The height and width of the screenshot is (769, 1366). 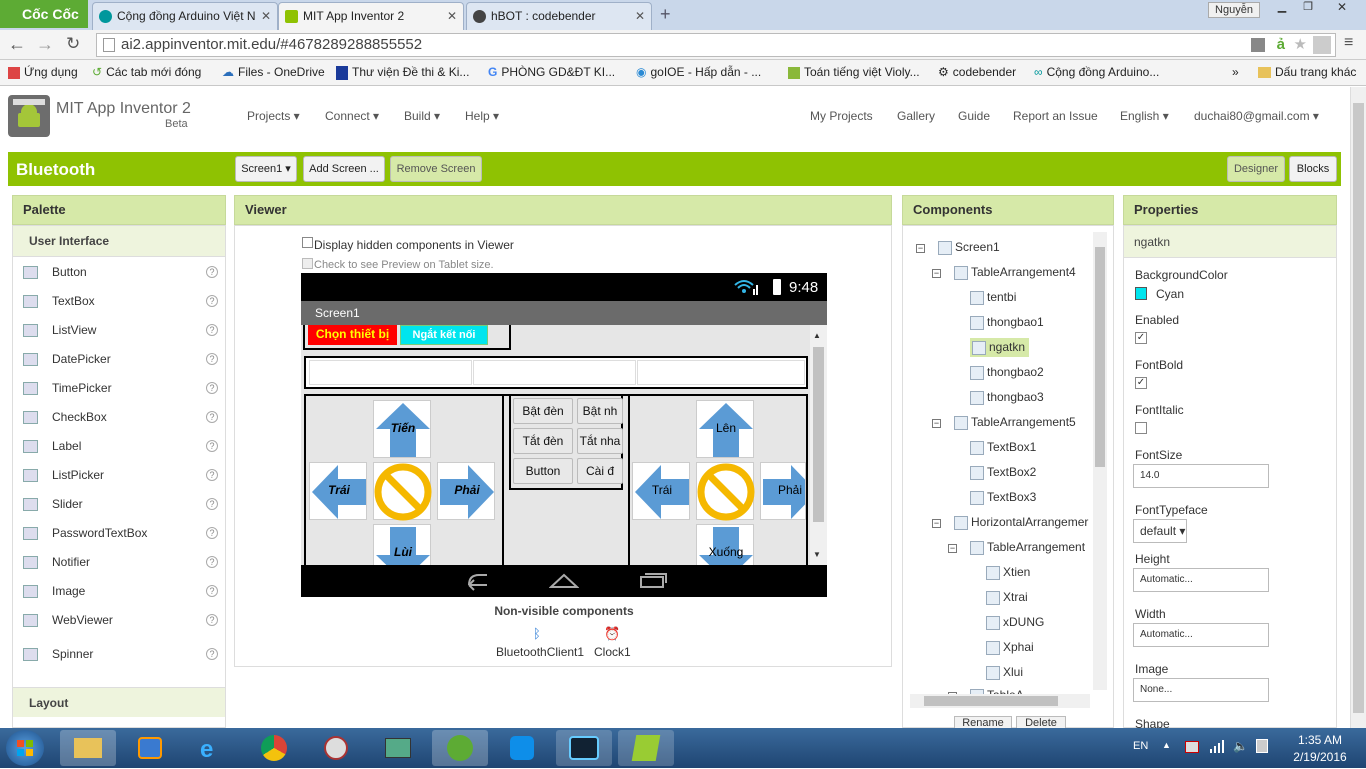 What do you see at coordinates (1217, 746) in the screenshot?
I see `network-icon` at bounding box center [1217, 746].